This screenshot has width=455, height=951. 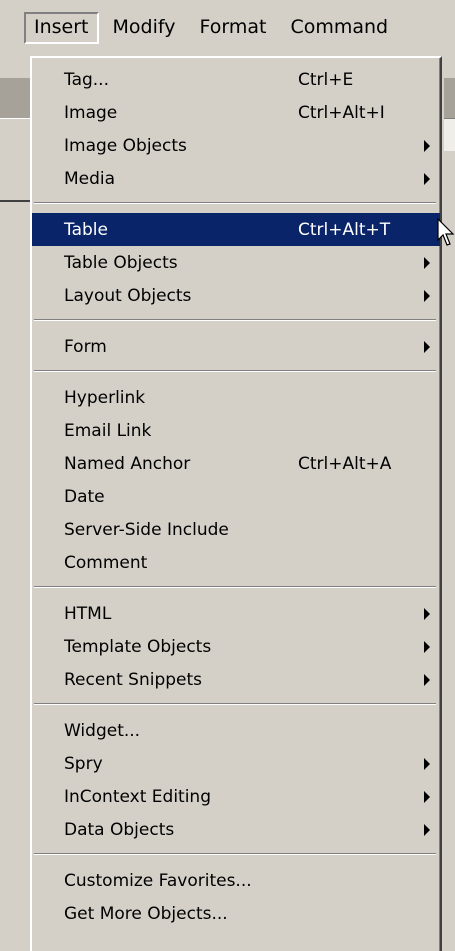 I want to click on menu-item-tag: Tag... Ctrl+E, so click(x=236, y=79).